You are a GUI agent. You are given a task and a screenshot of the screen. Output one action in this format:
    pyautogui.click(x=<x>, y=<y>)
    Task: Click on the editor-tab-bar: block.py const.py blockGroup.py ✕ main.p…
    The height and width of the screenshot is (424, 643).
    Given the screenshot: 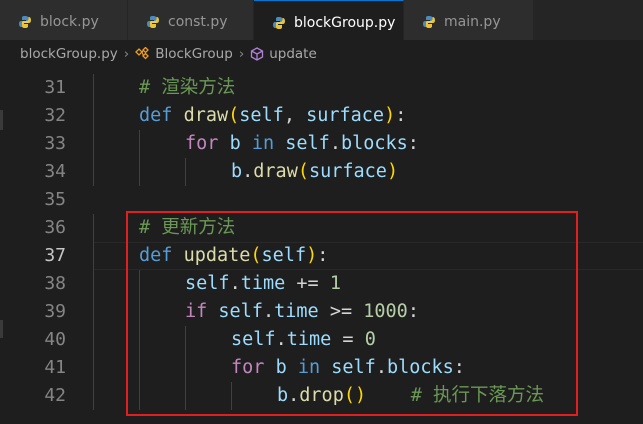 What is the action you would take?
    pyautogui.click(x=321, y=22)
    